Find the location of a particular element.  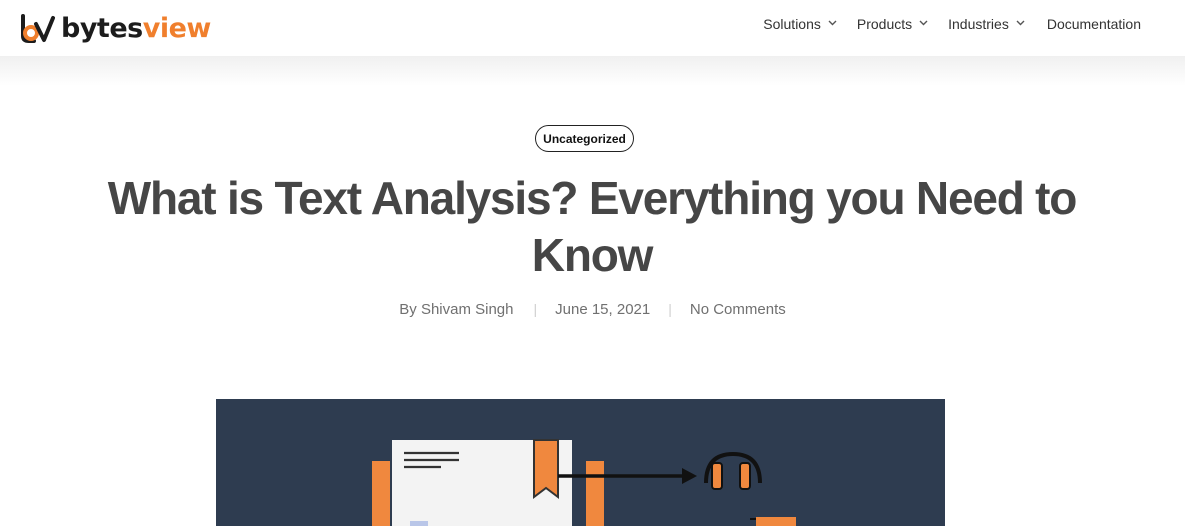

featured-image is located at coordinates (580, 462).